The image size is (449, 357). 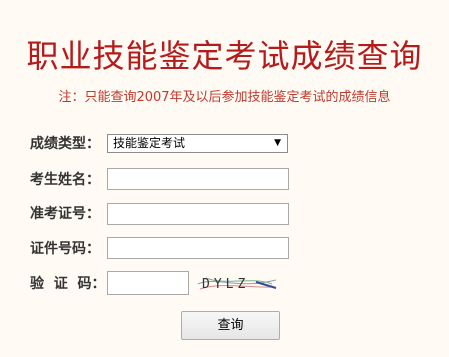 I want to click on id-number-label: 证件号码：, so click(x=65, y=249).